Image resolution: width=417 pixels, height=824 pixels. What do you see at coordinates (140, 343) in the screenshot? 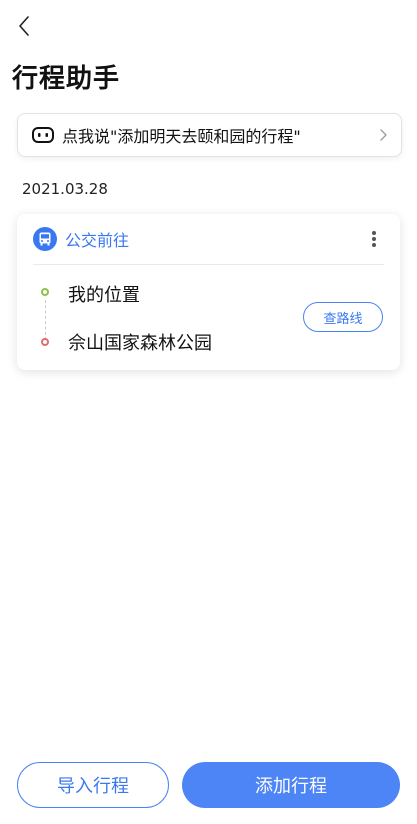
I see `destination-name: 佘山国家森林公园` at bounding box center [140, 343].